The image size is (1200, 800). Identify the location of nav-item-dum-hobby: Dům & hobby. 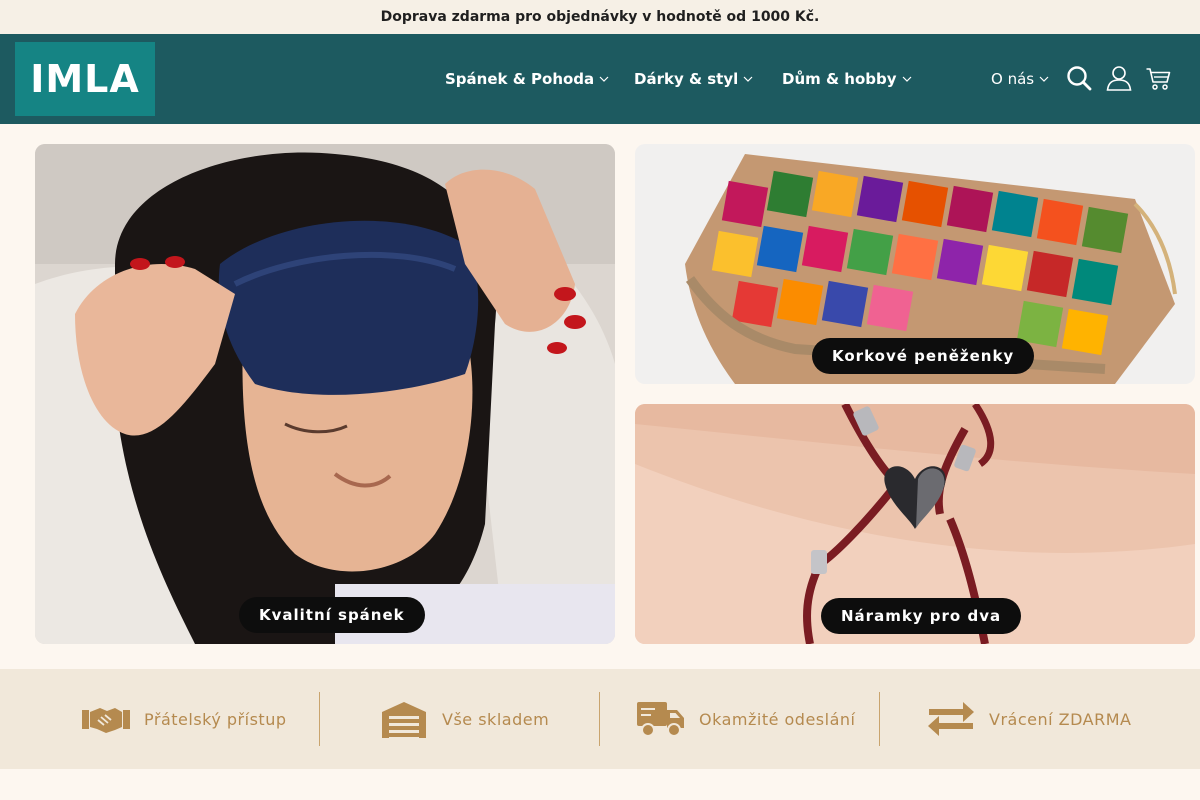
(847, 79).